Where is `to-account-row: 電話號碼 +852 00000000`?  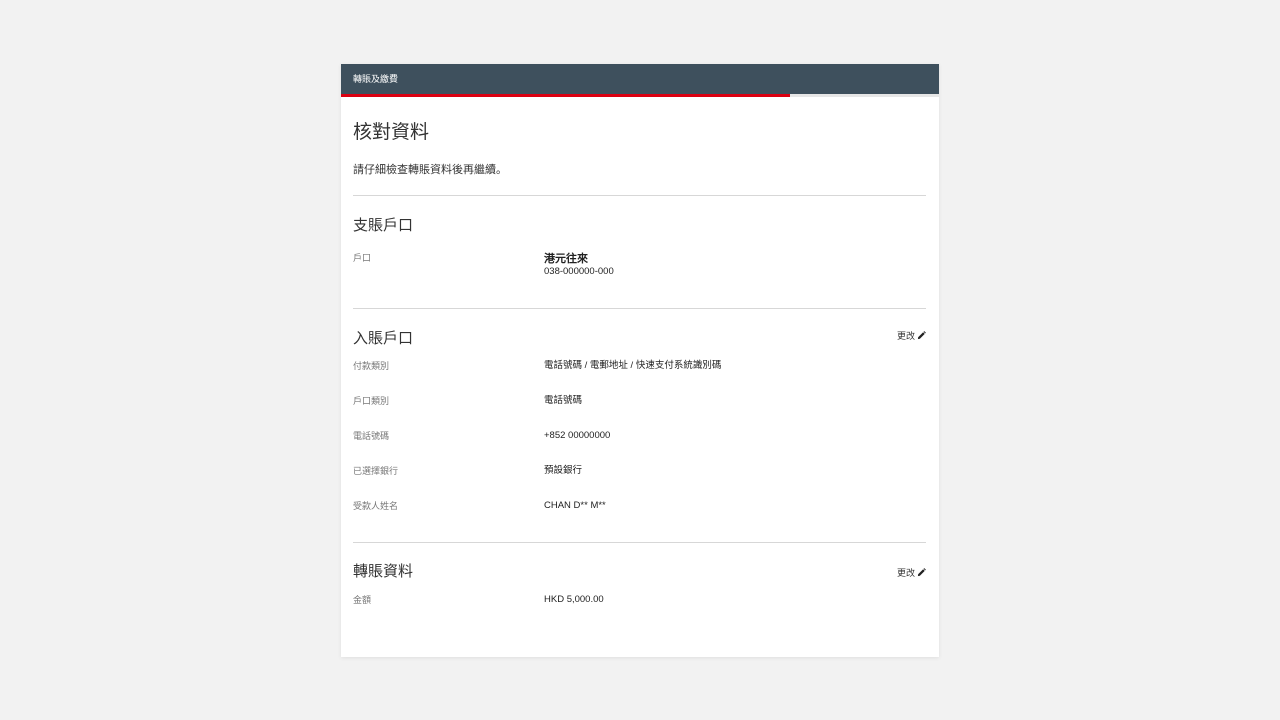 to-account-row: 電話號碼 +852 00000000 is located at coordinates (639, 436).